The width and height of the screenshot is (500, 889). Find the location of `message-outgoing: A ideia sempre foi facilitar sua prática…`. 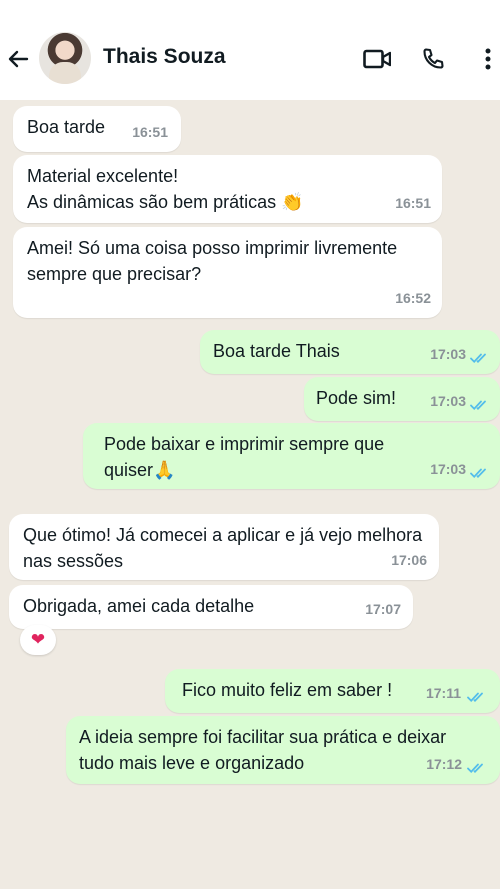

message-outgoing: A ideia sempre foi facilitar sua prática… is located at coordinates (283, 750).